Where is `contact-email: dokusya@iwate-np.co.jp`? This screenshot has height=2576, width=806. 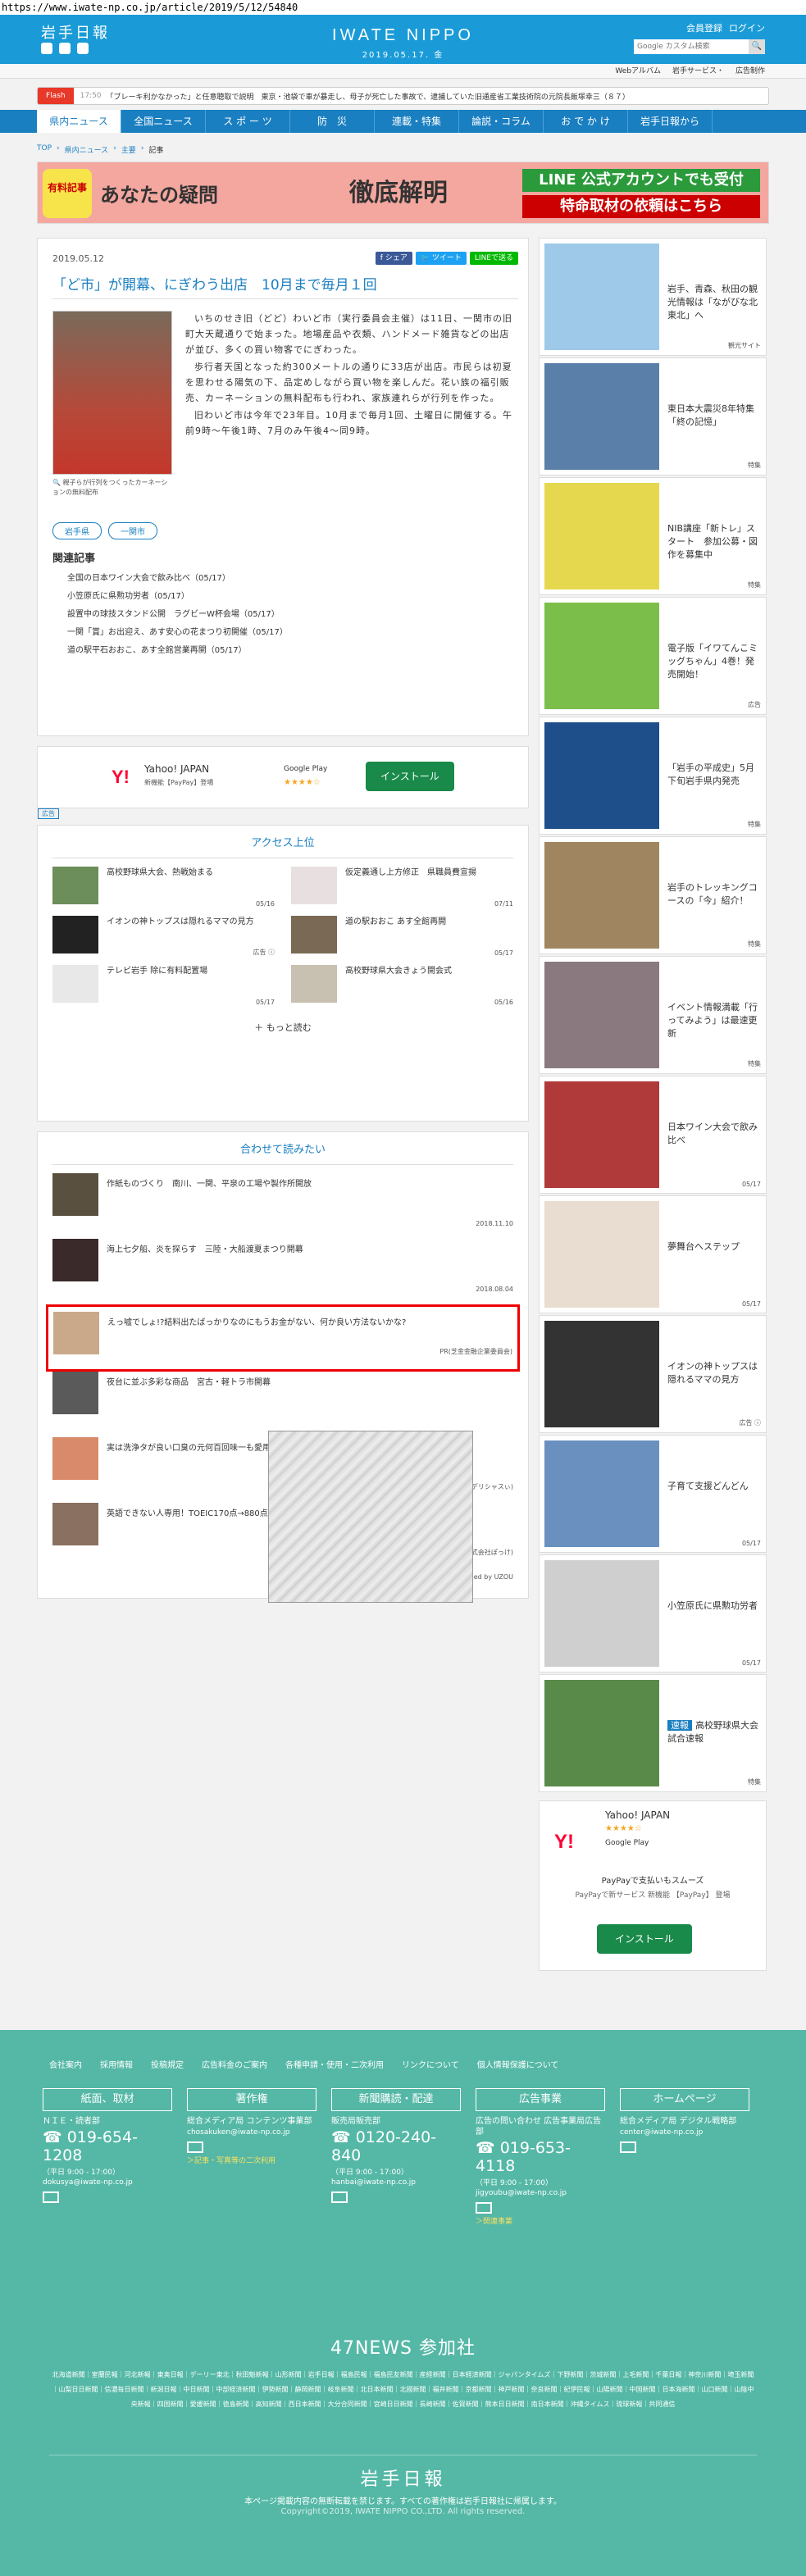
contact-email: dokusya@iwate-np.co.jp is located at coordinates (107, 2182).